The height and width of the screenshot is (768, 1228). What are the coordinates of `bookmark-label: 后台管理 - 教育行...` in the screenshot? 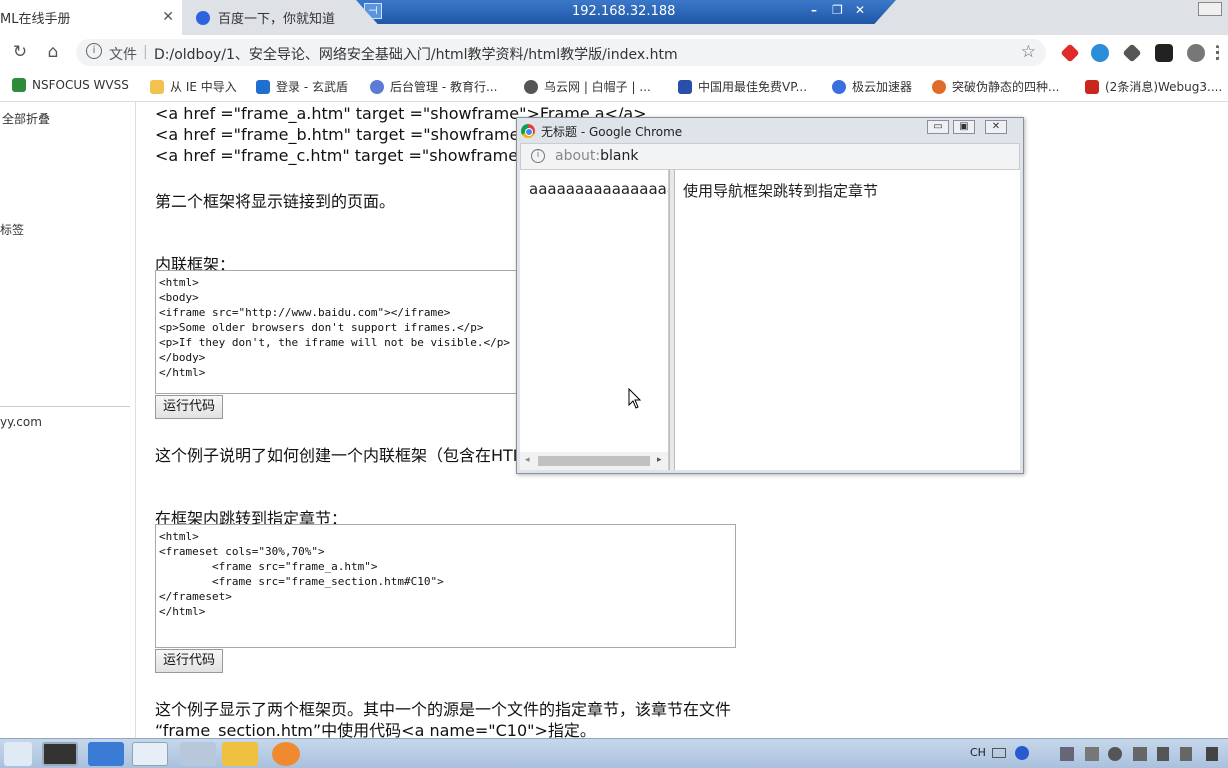 It's located at (444, 87).